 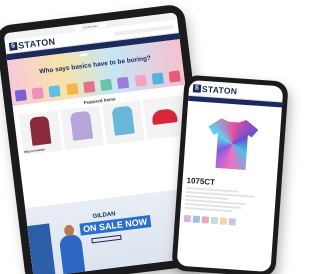 What do you see at coordinates (35, 151) in the screenshot?
I see `product-brand-label: BELLA+CANVAS` at bounding box center [35, 151].